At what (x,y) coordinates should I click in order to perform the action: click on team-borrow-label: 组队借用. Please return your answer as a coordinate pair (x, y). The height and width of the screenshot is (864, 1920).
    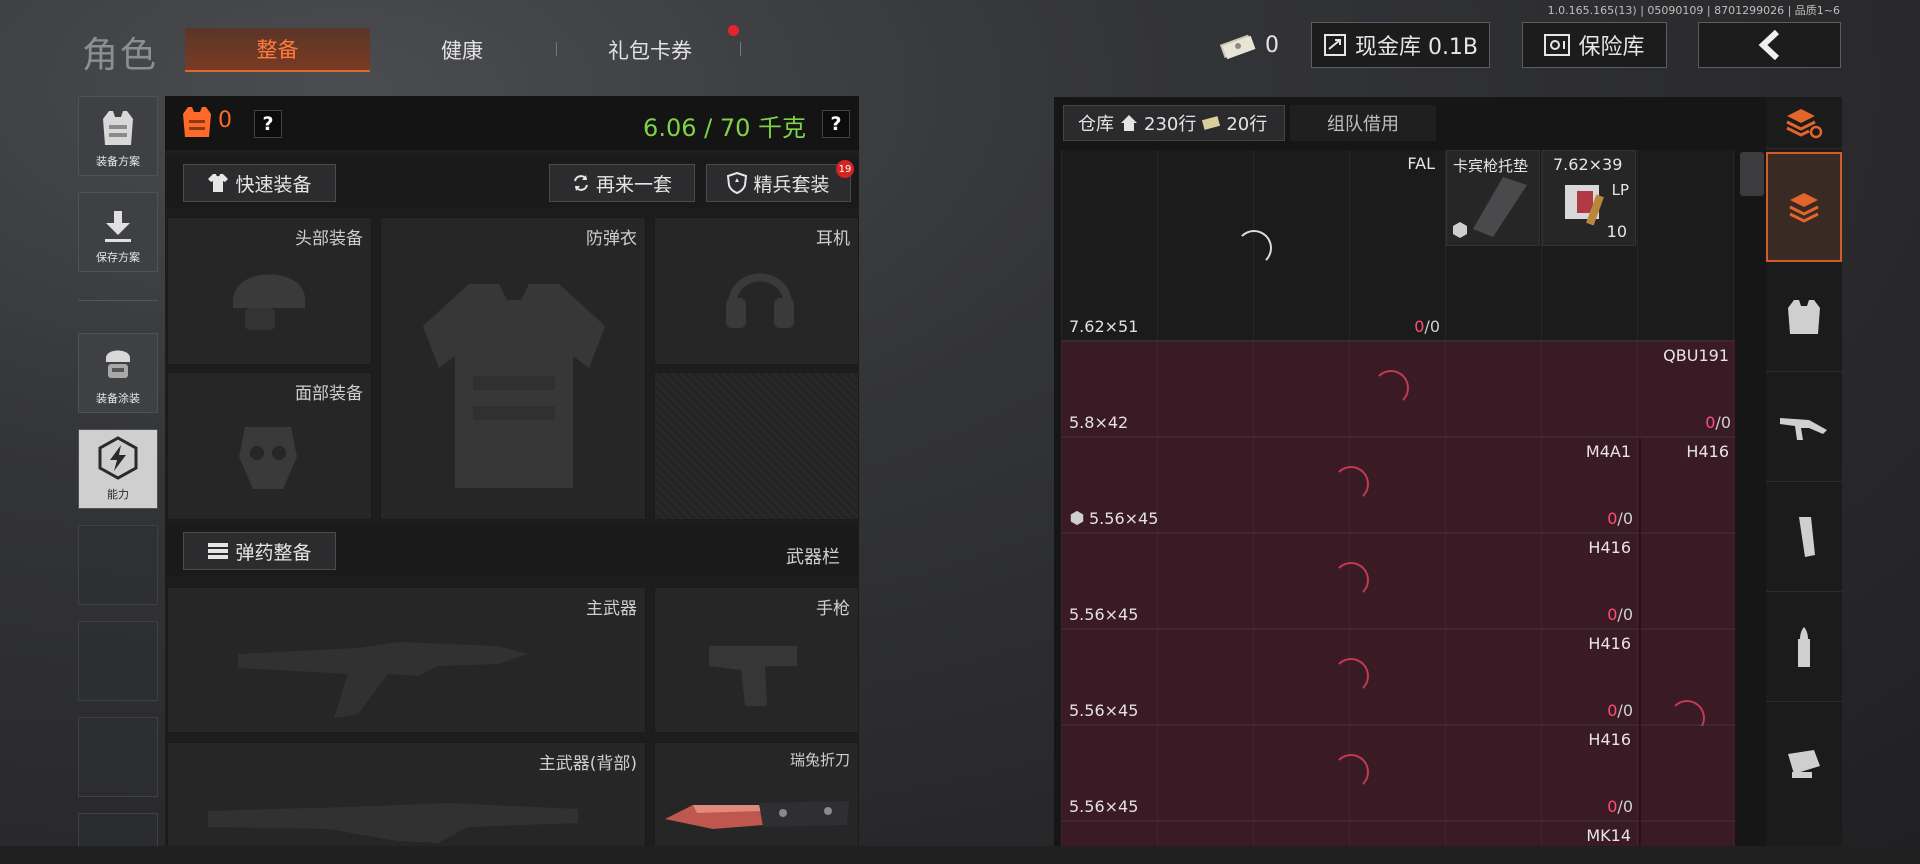
    Looking at the image, I should click on (1363, 124).